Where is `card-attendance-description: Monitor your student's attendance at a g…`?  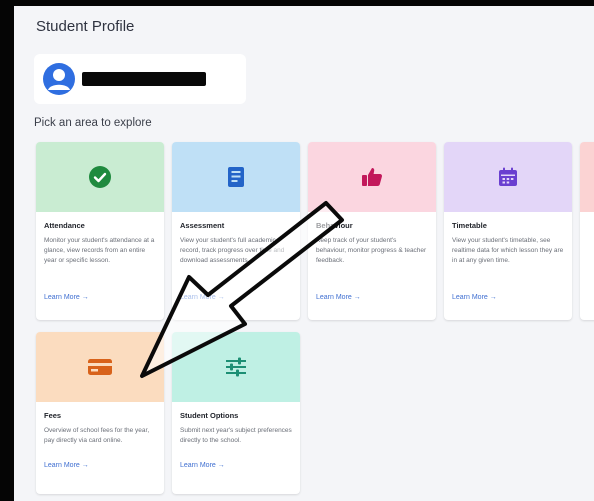
card-attendance-description: Monitor your student's attendance at a g… is located at coordinates (99, 250).